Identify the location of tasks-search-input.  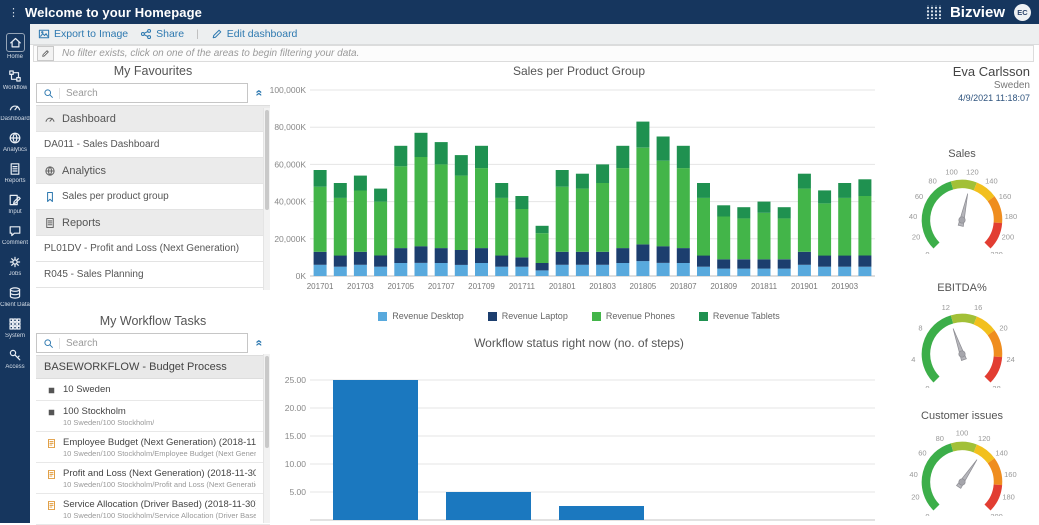
(153, 343).